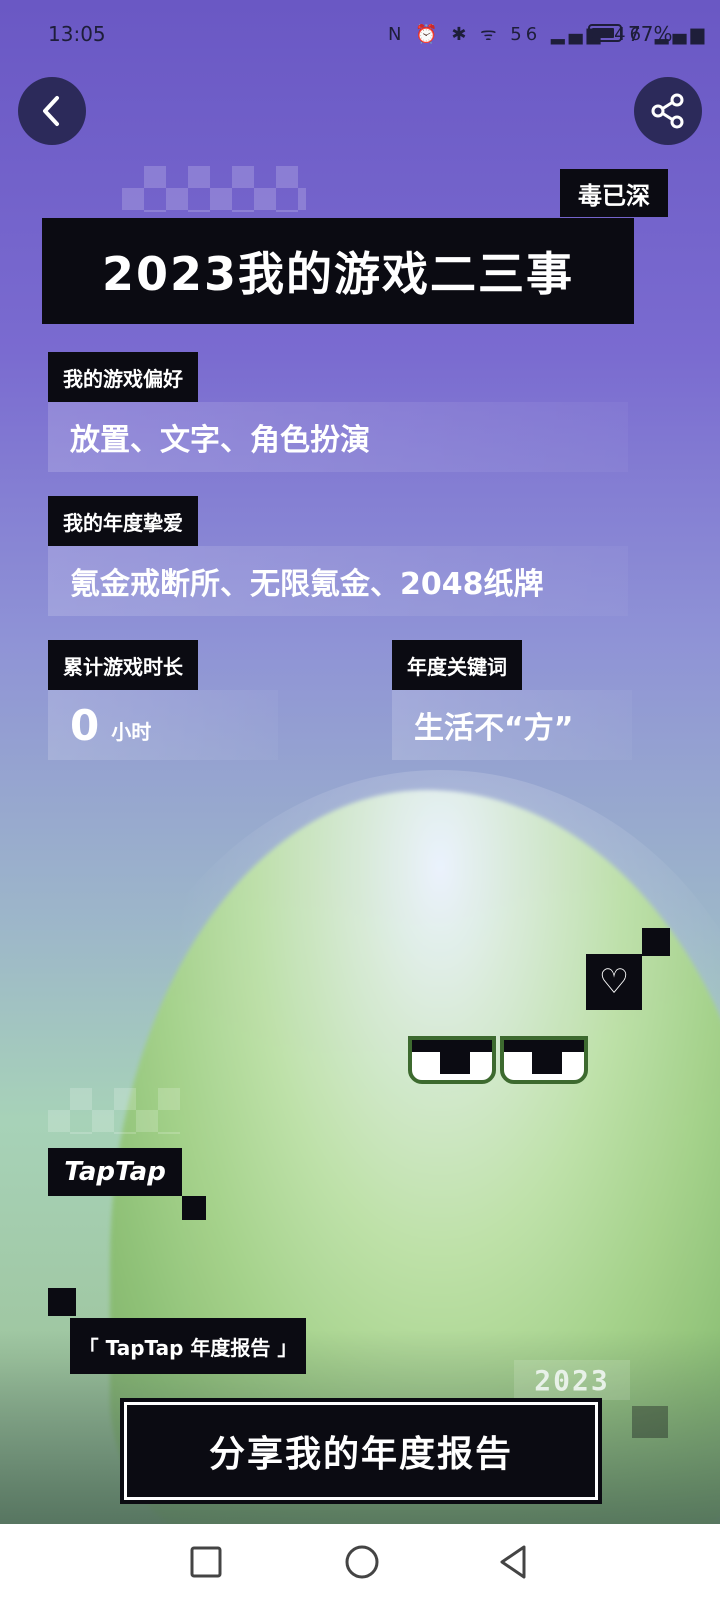  I want to click on playtime-field: 0 小时, so click(163, 725).